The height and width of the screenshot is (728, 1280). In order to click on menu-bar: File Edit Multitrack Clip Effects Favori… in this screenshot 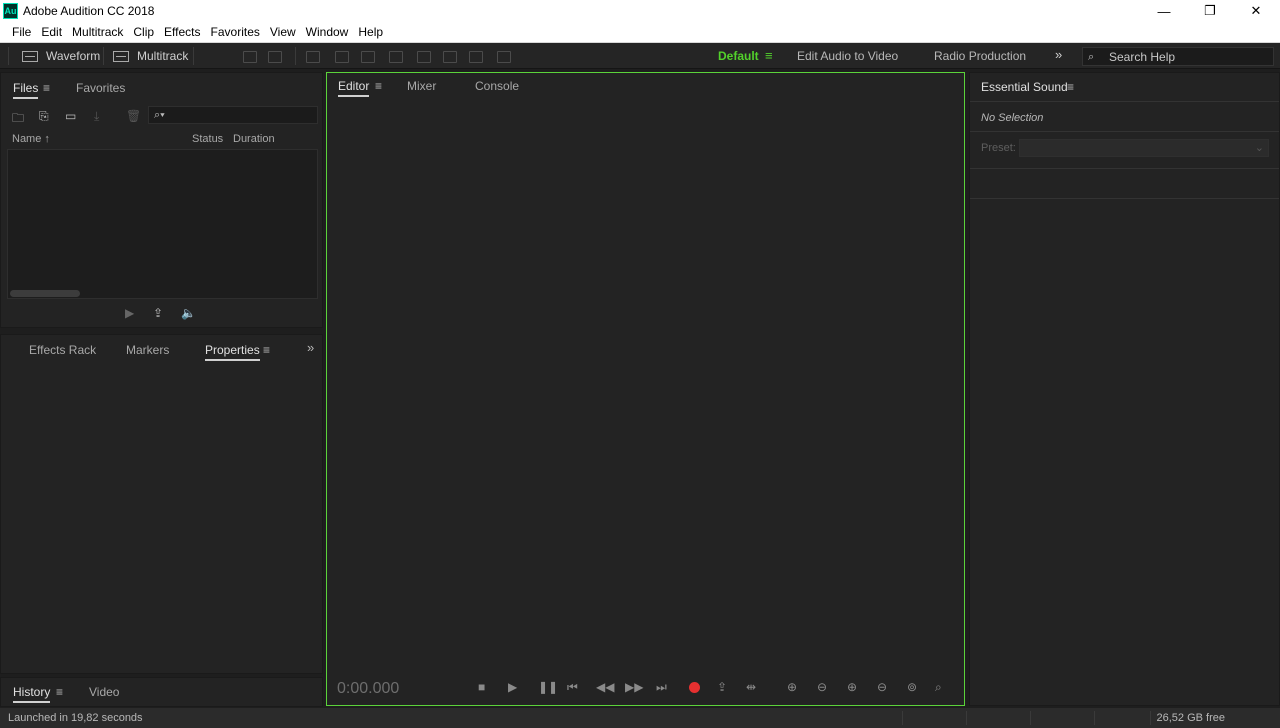, I will do `click(640, 32)`.